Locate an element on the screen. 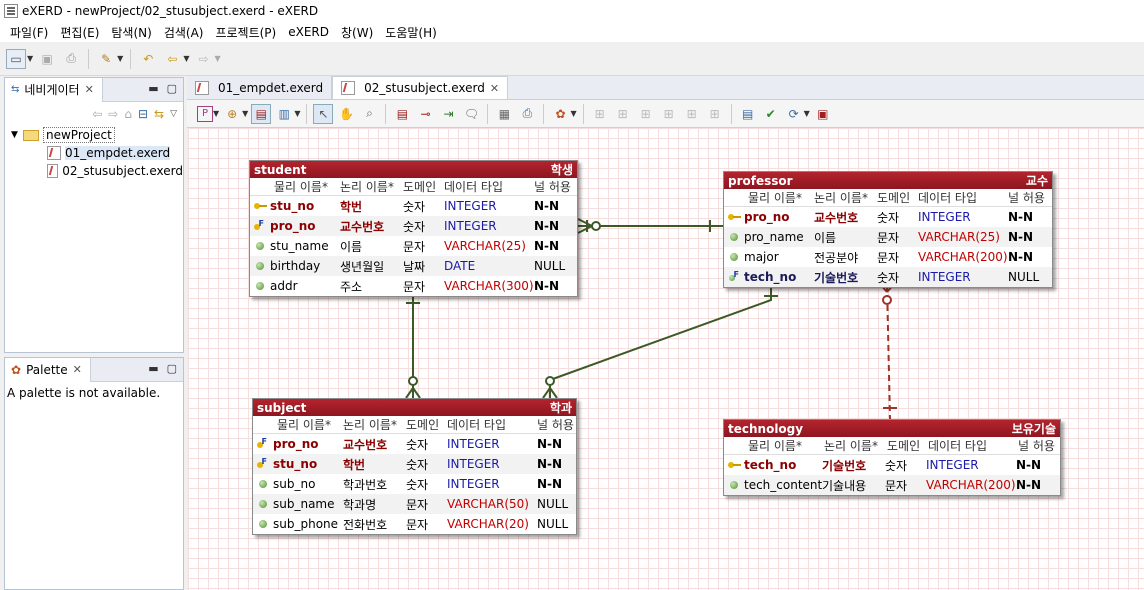 This screenshot has height=590, width=1144. attribute-row: stu_no 학번 숫자 INTEGER N-N is located at coordinates (413, 206).